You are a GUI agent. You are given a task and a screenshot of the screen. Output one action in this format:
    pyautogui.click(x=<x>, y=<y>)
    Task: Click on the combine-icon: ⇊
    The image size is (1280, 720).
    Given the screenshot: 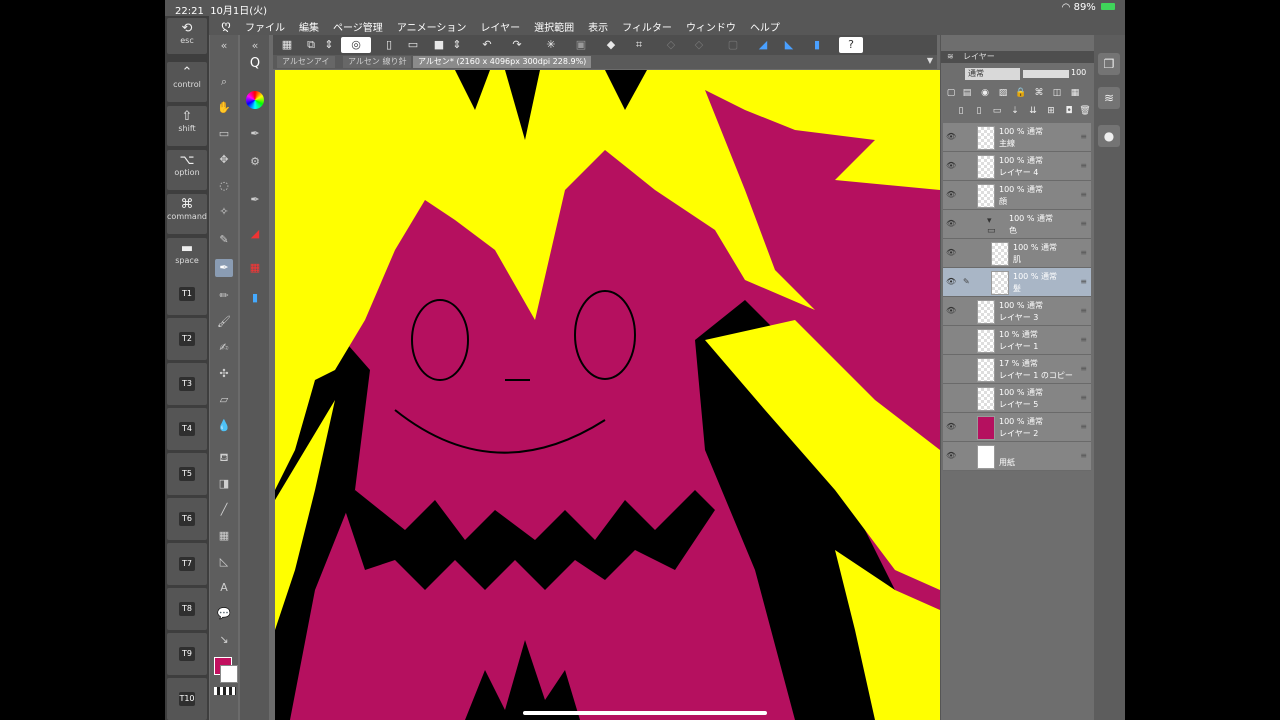 What is the action you would take?
    pyautogui.click(x=1033, y=111)
    